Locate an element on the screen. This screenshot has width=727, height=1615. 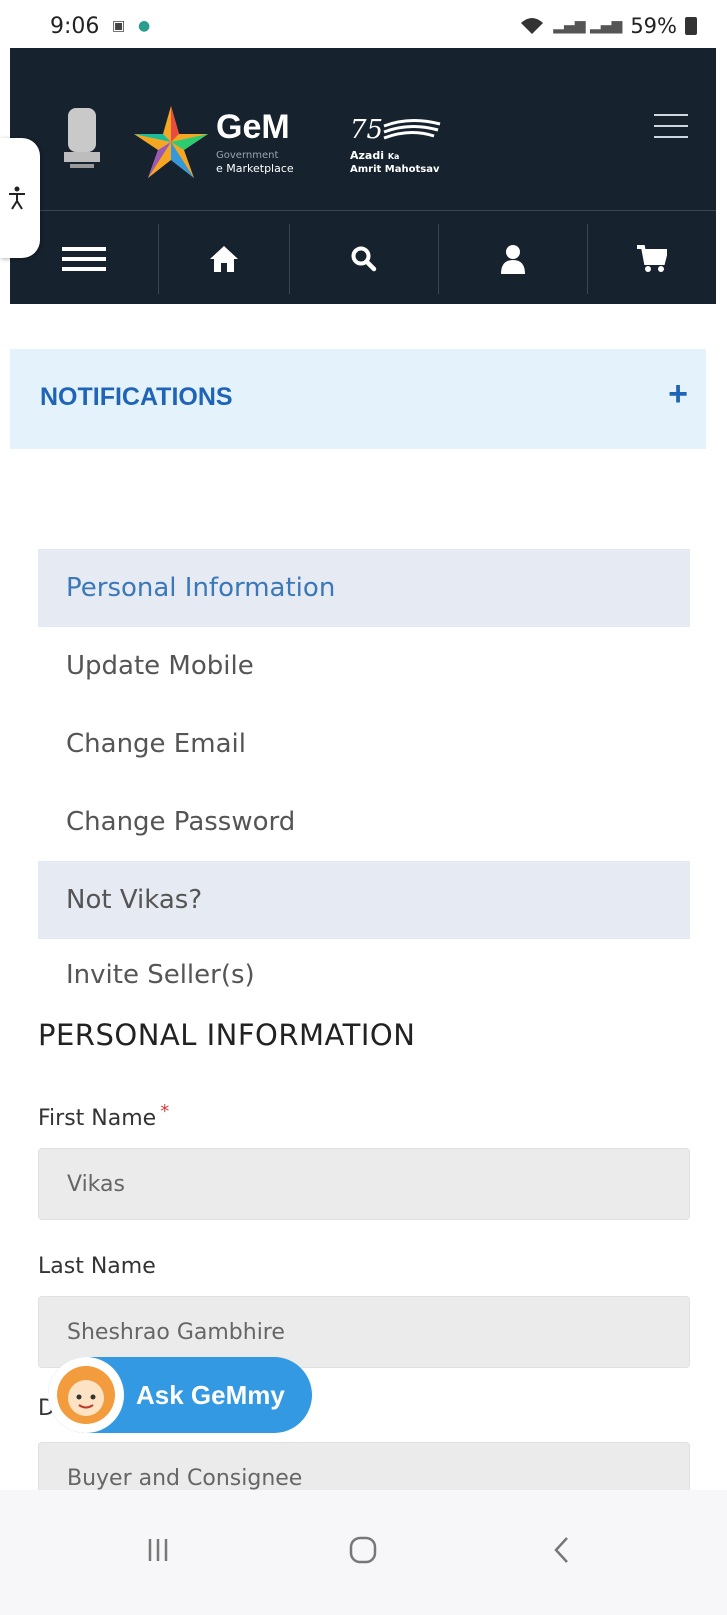
azadi-line-3: Amrit Mahotsav is located at coordinates (395, 169).